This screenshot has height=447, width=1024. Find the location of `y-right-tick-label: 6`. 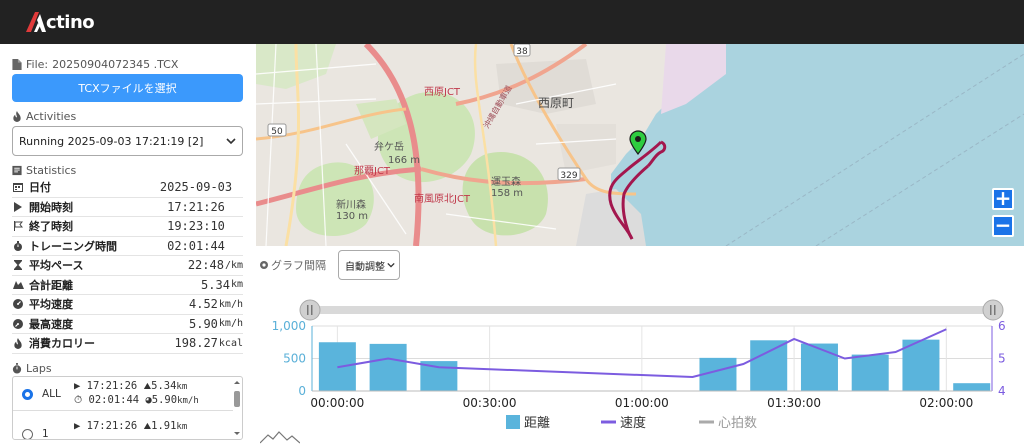

y-right-tick-label: 6 is located at coordinates (1002, 326).